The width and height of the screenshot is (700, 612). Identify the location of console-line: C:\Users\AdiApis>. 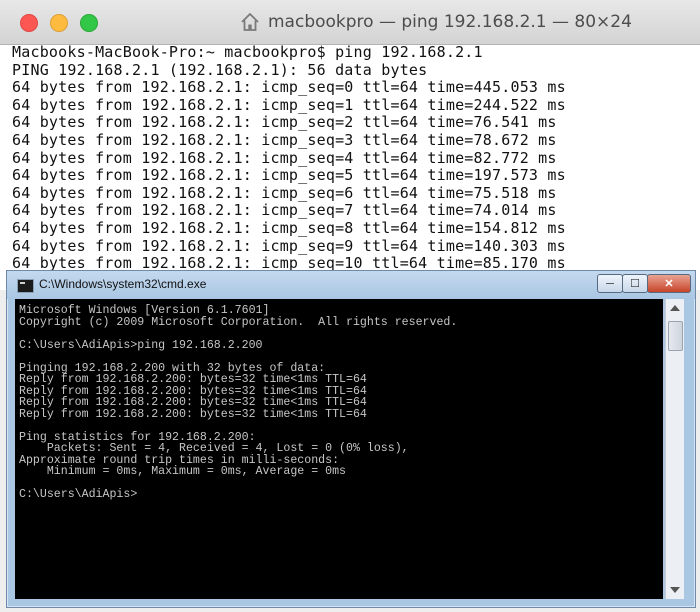
(78, 494).